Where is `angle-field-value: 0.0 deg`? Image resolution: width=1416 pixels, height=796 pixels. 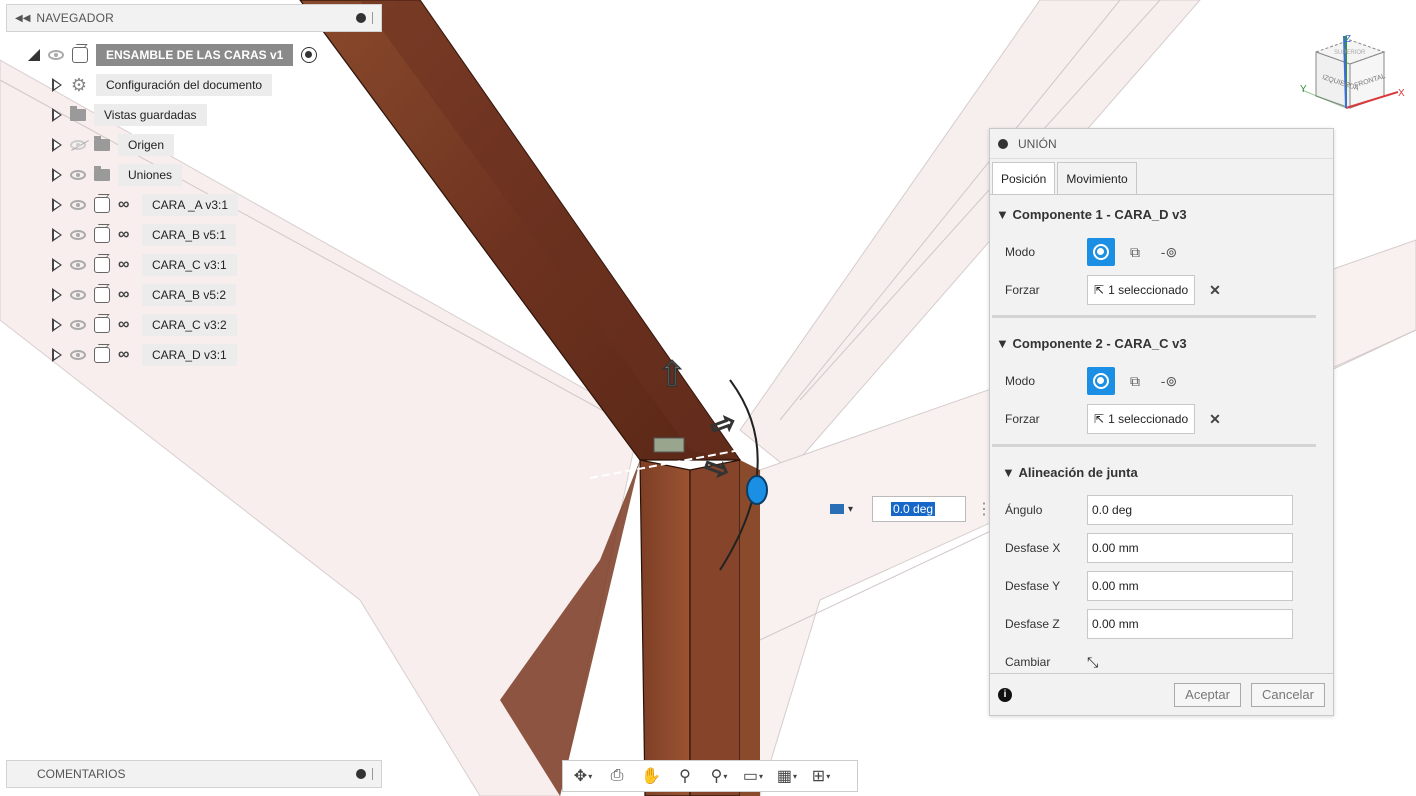
angle-field-value: 0.0 deg is located at coordinates (913, 509).